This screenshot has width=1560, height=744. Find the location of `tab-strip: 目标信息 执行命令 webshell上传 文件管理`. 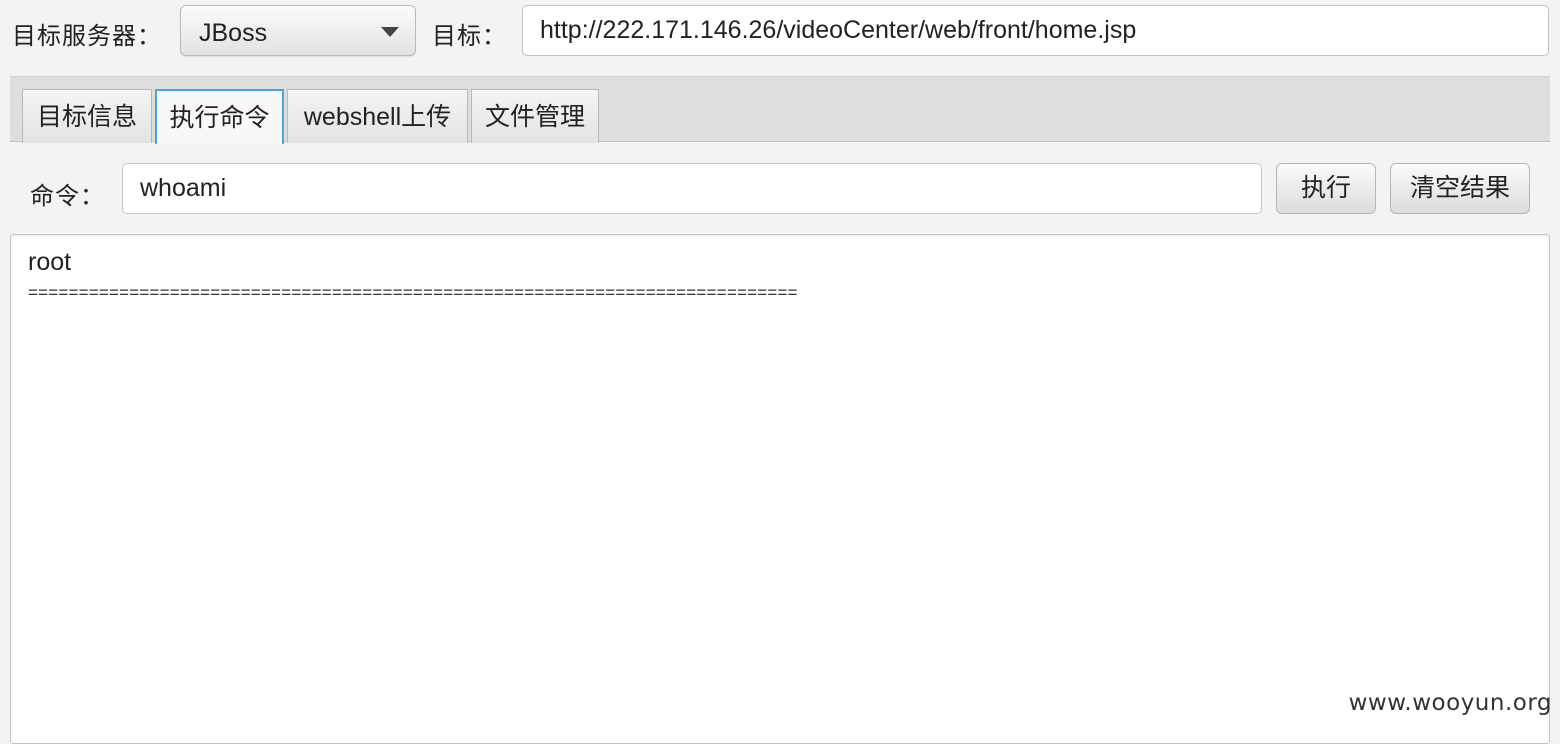

tab-strip: 目标信息 执行命令 webshell上传 文件管理 is located at coordinates (780, 110).